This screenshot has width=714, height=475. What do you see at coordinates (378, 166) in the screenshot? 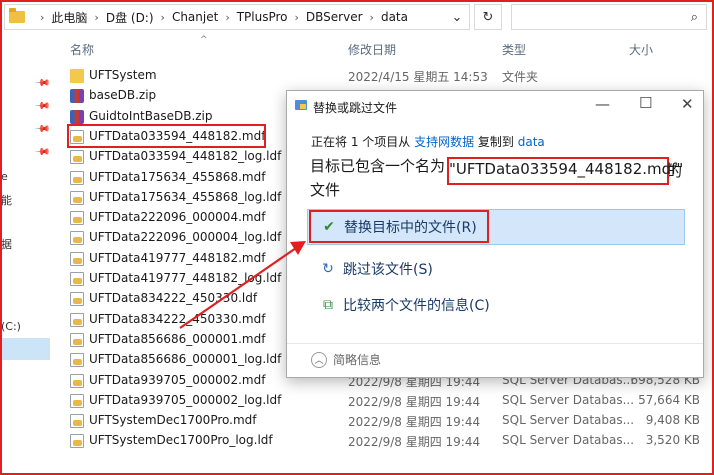
I see `conflict-message-prefix: 目标已包含一个名为` at bounding box center [378, 166].